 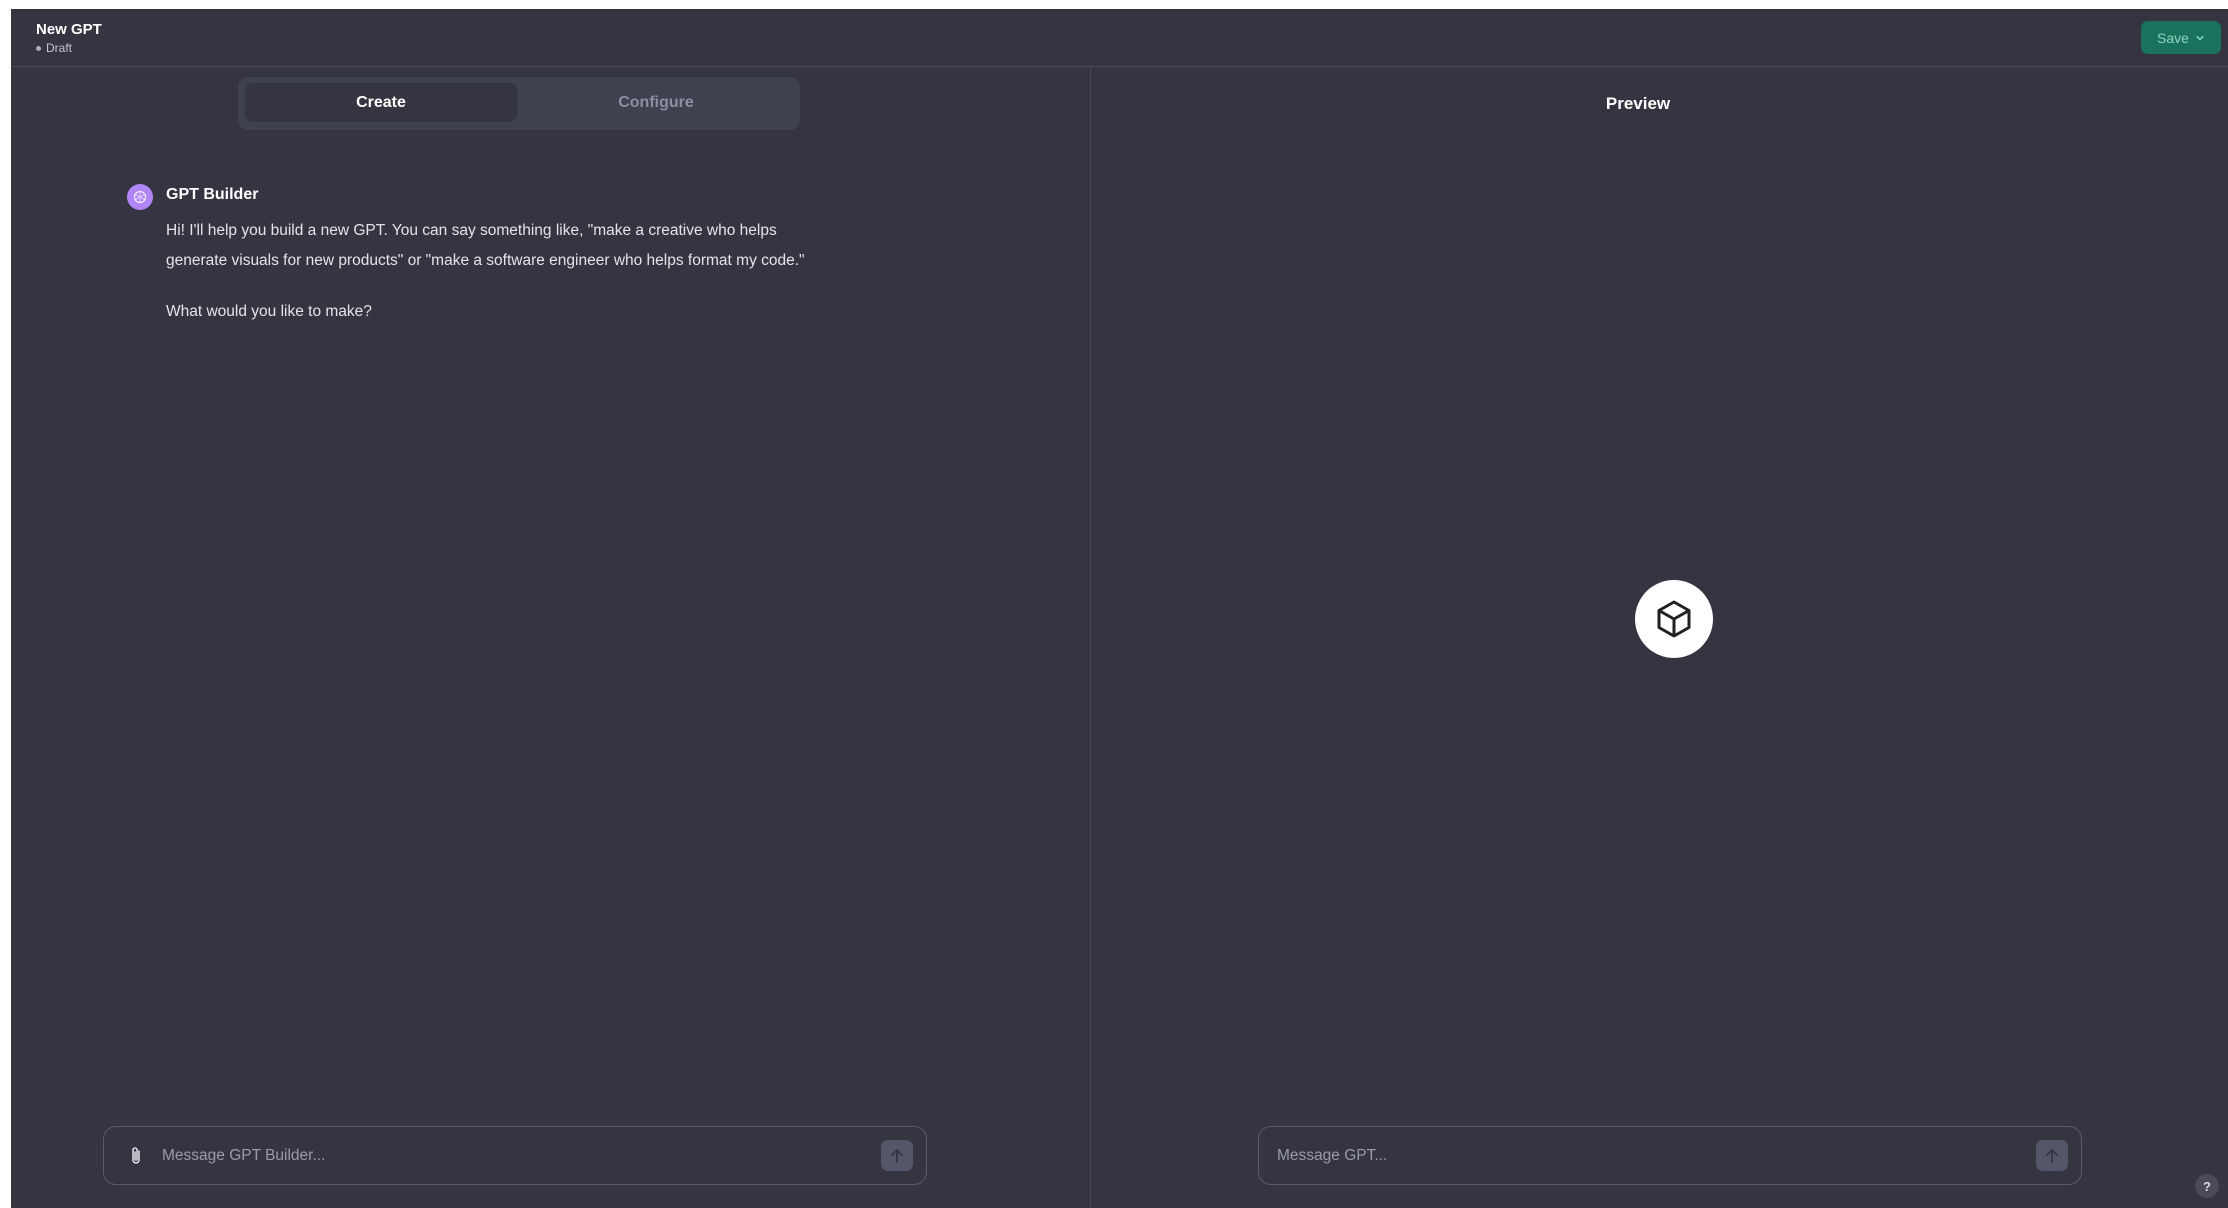 I want to click on builder-composer, so click(x=515, y=1155).